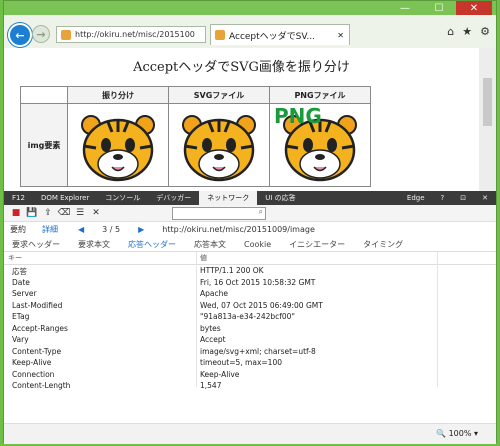  I want to click on network-toolbar: ■ 💾 ⇪ ⌫ ☰ ✕ ⌕, so click(250, 213).